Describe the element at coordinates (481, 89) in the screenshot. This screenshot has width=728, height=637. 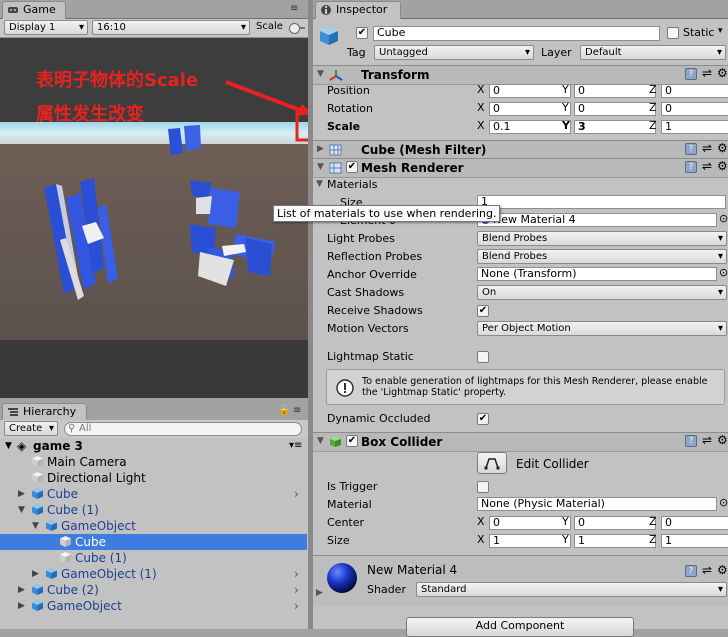
I see `position-x-axis-label: X` at that location.